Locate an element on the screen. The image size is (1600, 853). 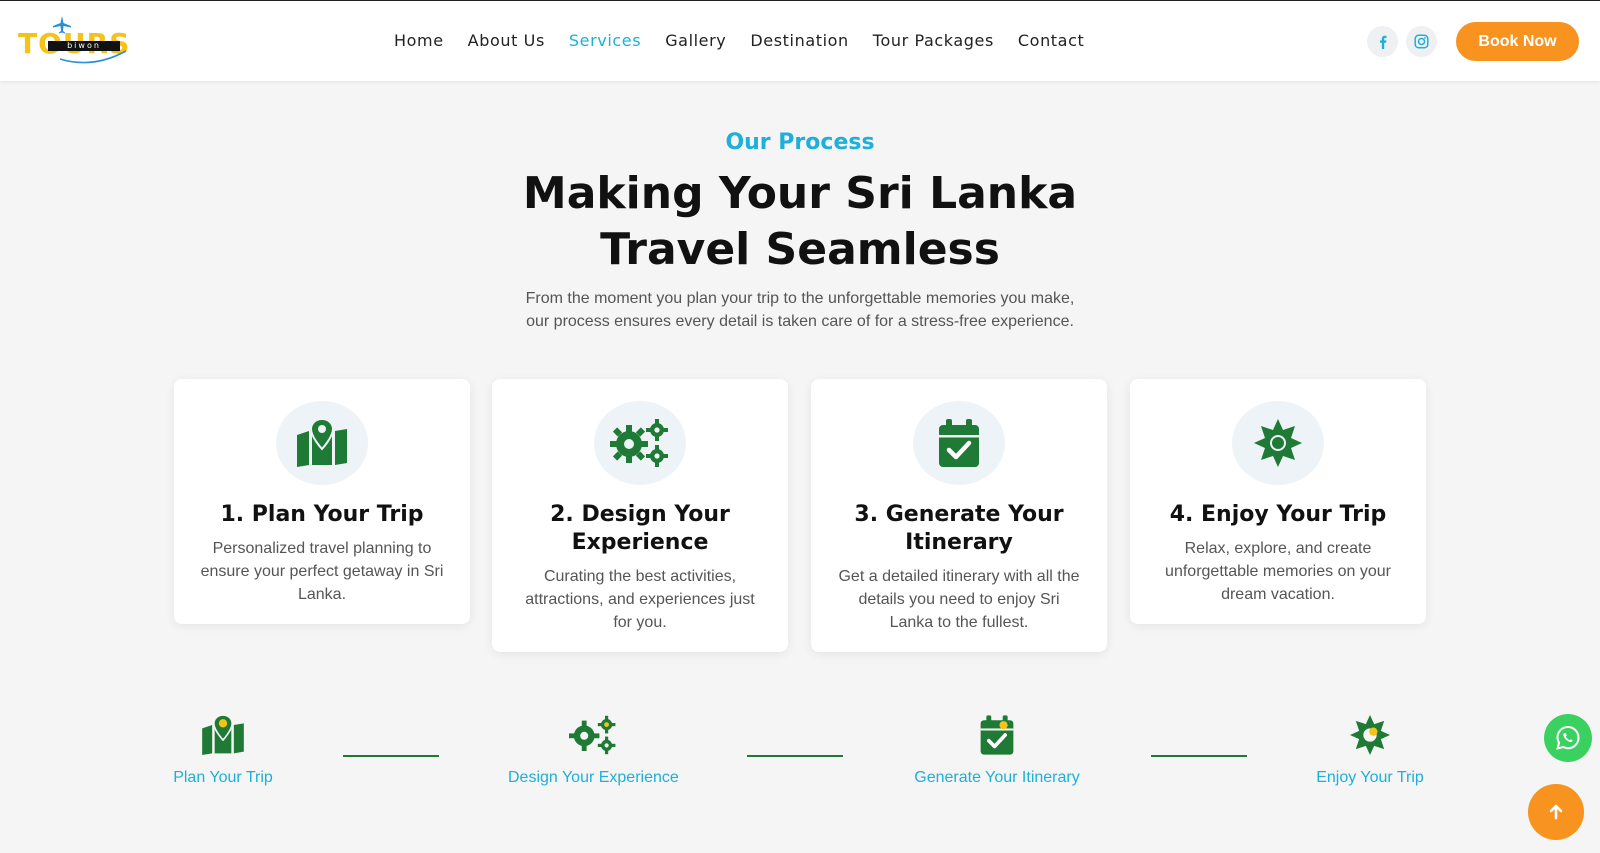
card-title-line: 3. Generate Your is located at coordinates (959, 514).